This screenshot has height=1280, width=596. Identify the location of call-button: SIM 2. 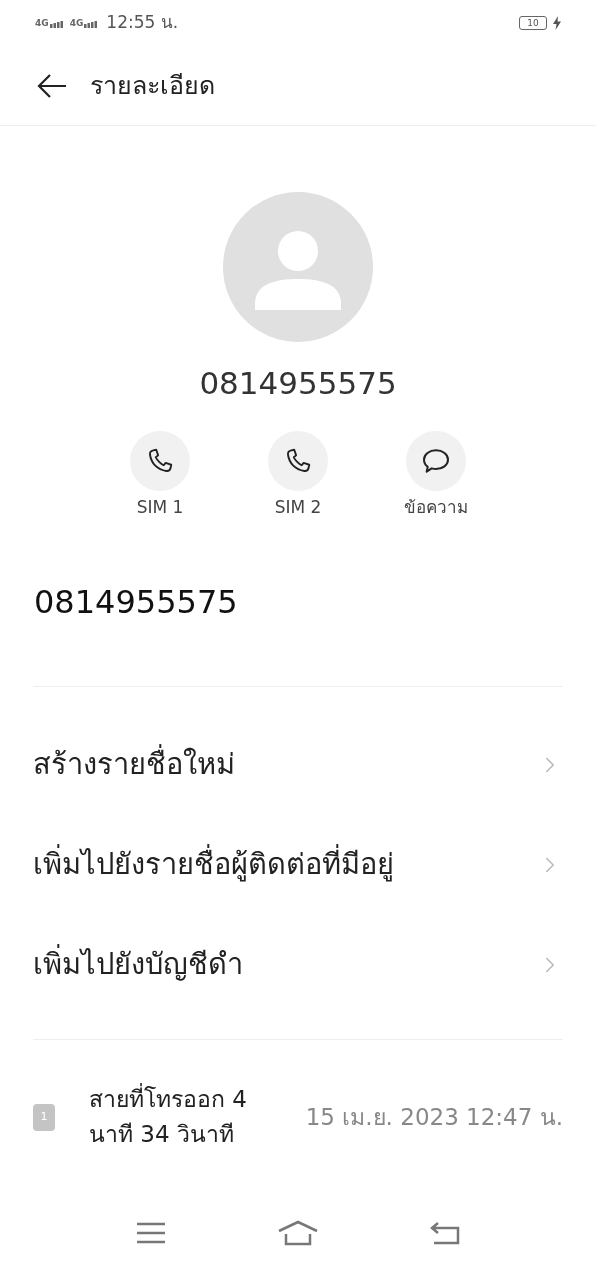
(298, 475).